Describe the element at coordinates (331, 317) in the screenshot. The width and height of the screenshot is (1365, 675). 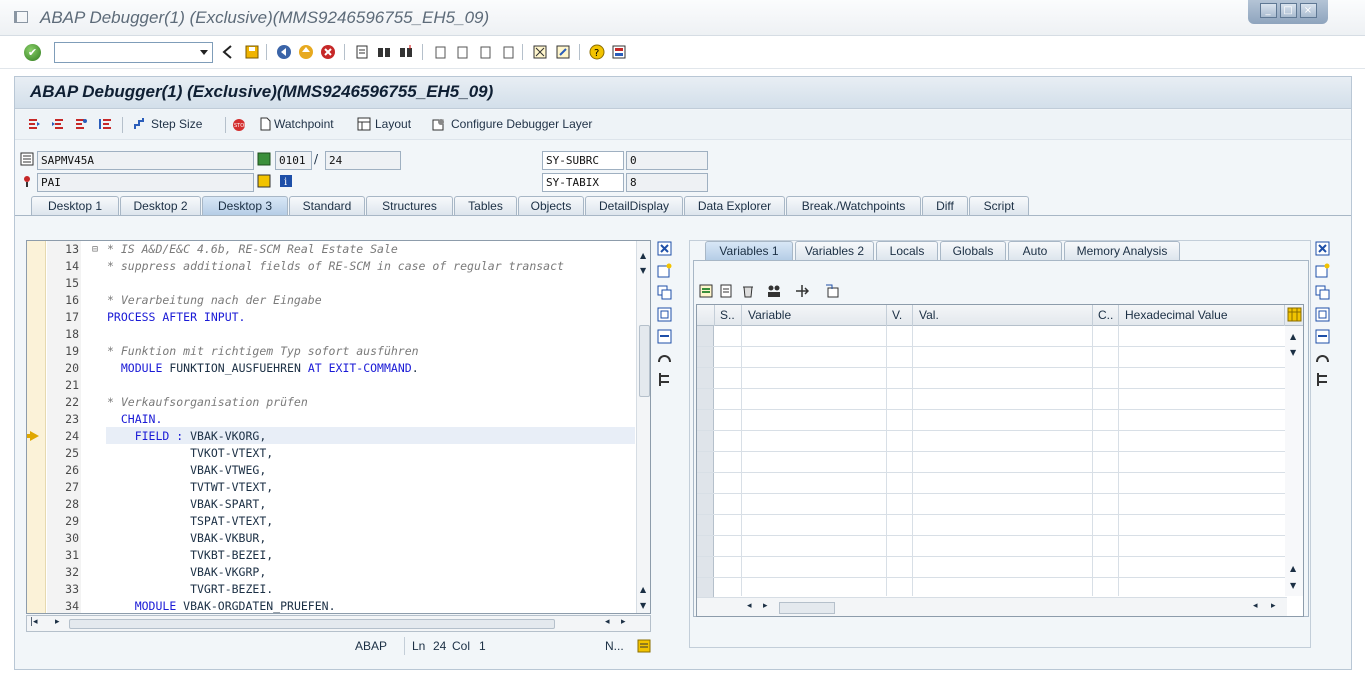
I see `code-line: 17 PROCESS AFTER INPUT.` at that location.